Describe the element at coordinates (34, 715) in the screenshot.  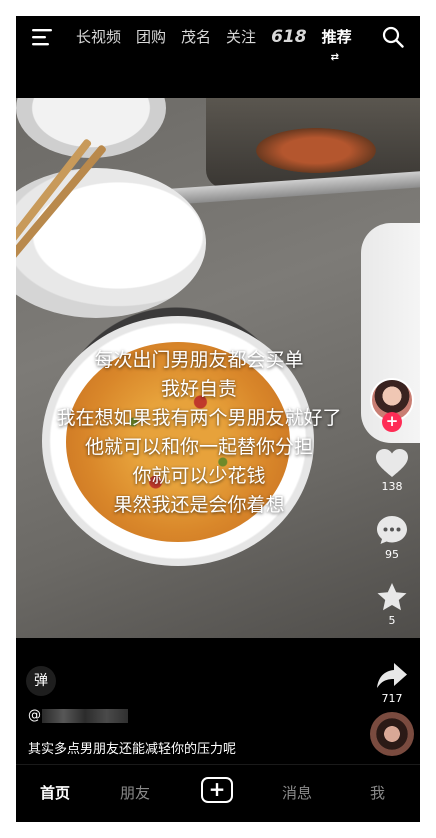
I see `author-at-sign: @` at that location.